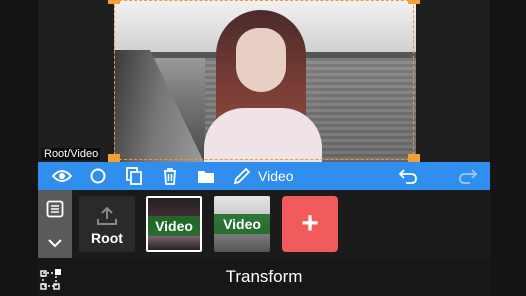 This screenshot has width=526, height=296. I want to click on layer-list-toggle, so click(55, 224).